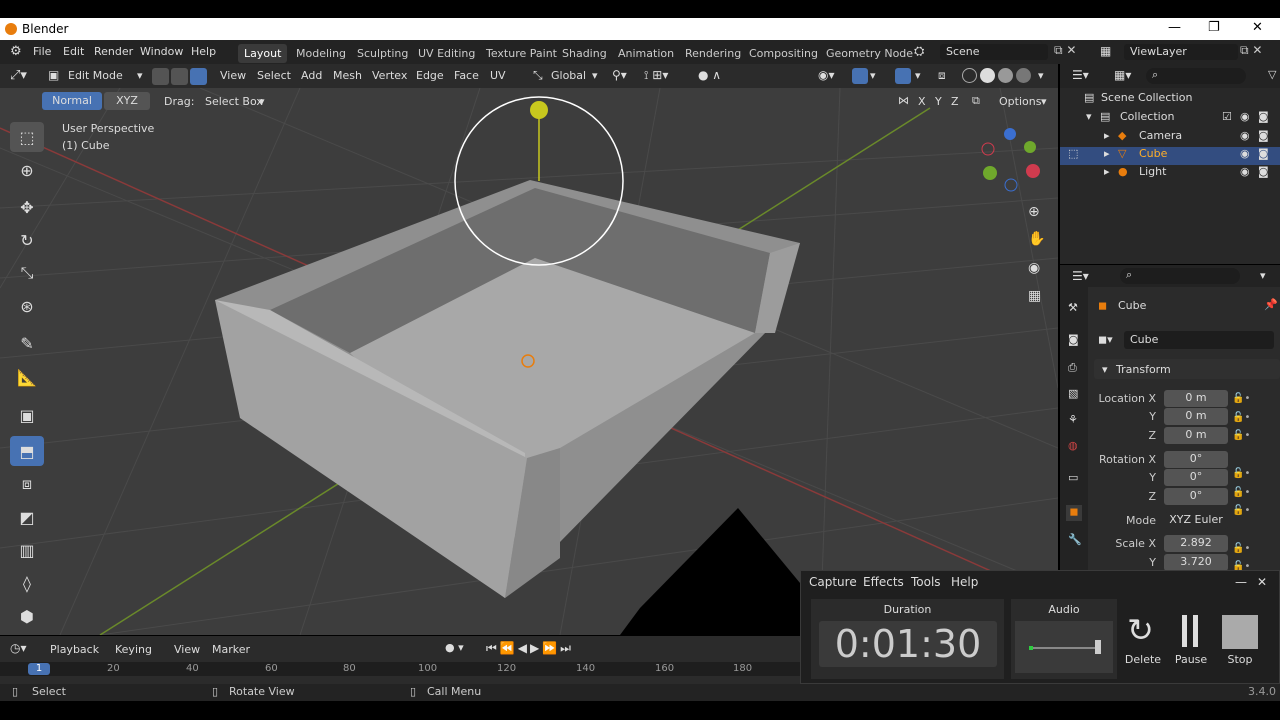 The height and width of the screenshot is (720, 1280). What do you see at coordinates (918, 75) in the screenshot?
I see `overlay-dropdown-icon: ▾` at bounding box center [918, 75].